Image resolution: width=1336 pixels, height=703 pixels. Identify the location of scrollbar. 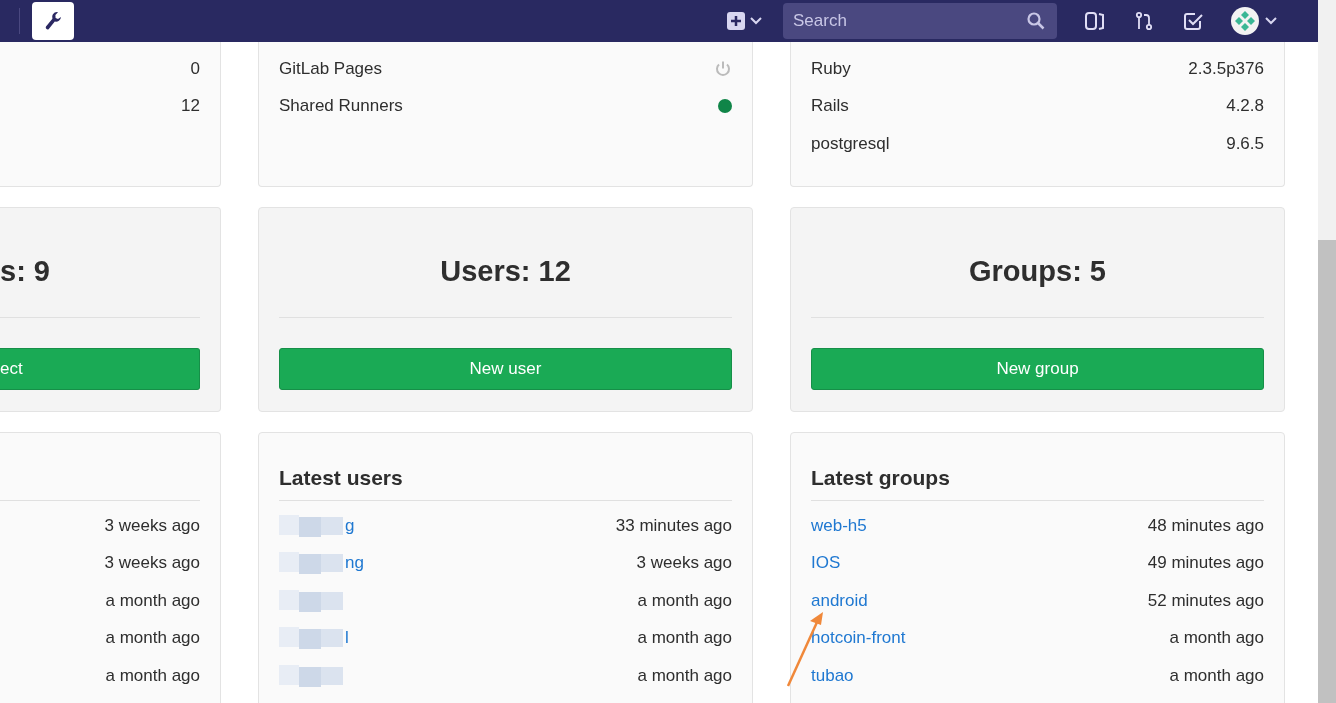
(1327, 351).